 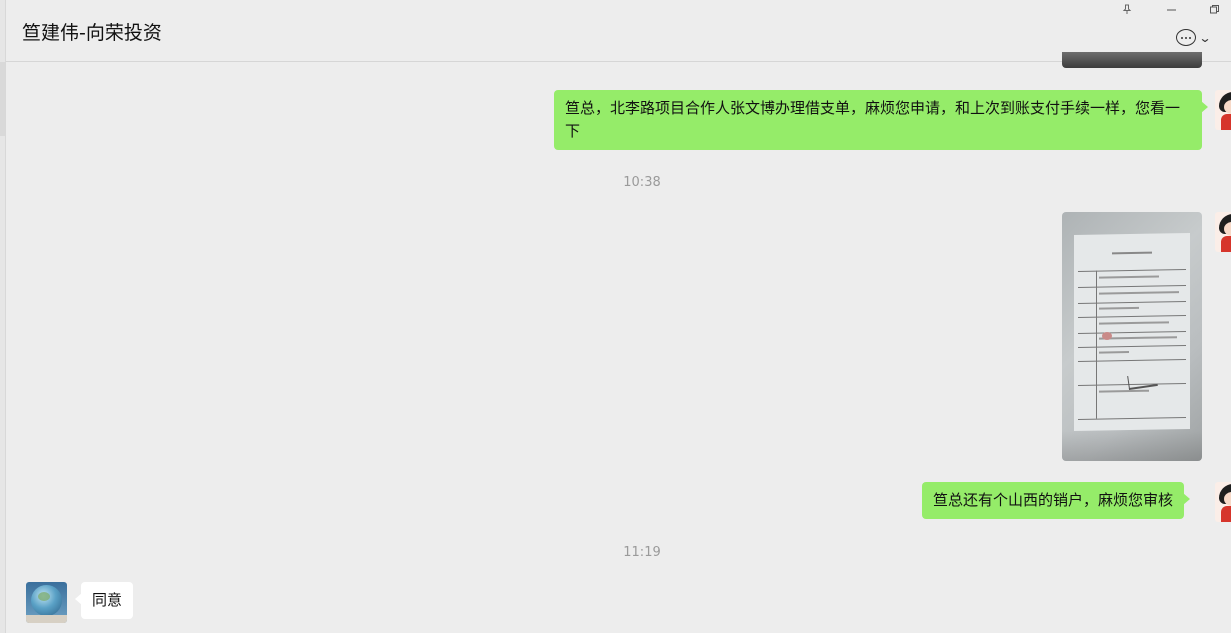 I want to click on message-bubble-received: 同意, so click(x=104, y=600).